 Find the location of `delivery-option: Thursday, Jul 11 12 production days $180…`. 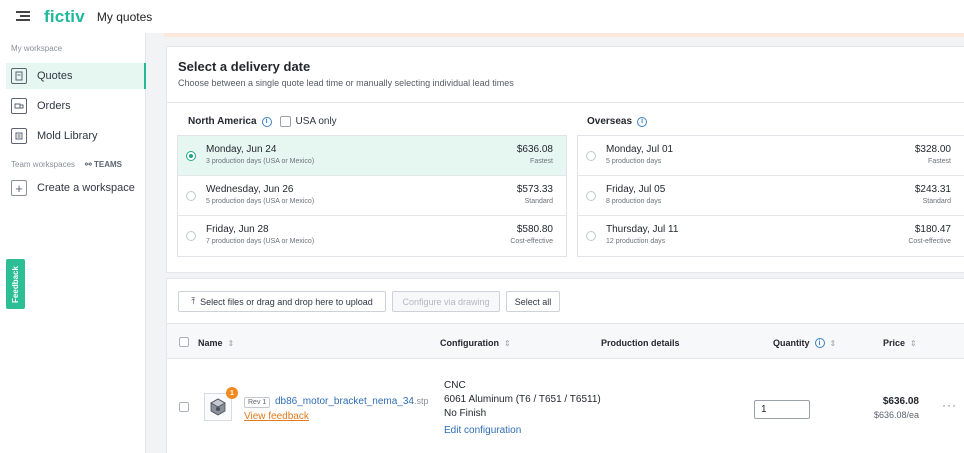

delivery-option: Thursday, Jul 11 12 production days $180… is located at coordinates (771, 236).